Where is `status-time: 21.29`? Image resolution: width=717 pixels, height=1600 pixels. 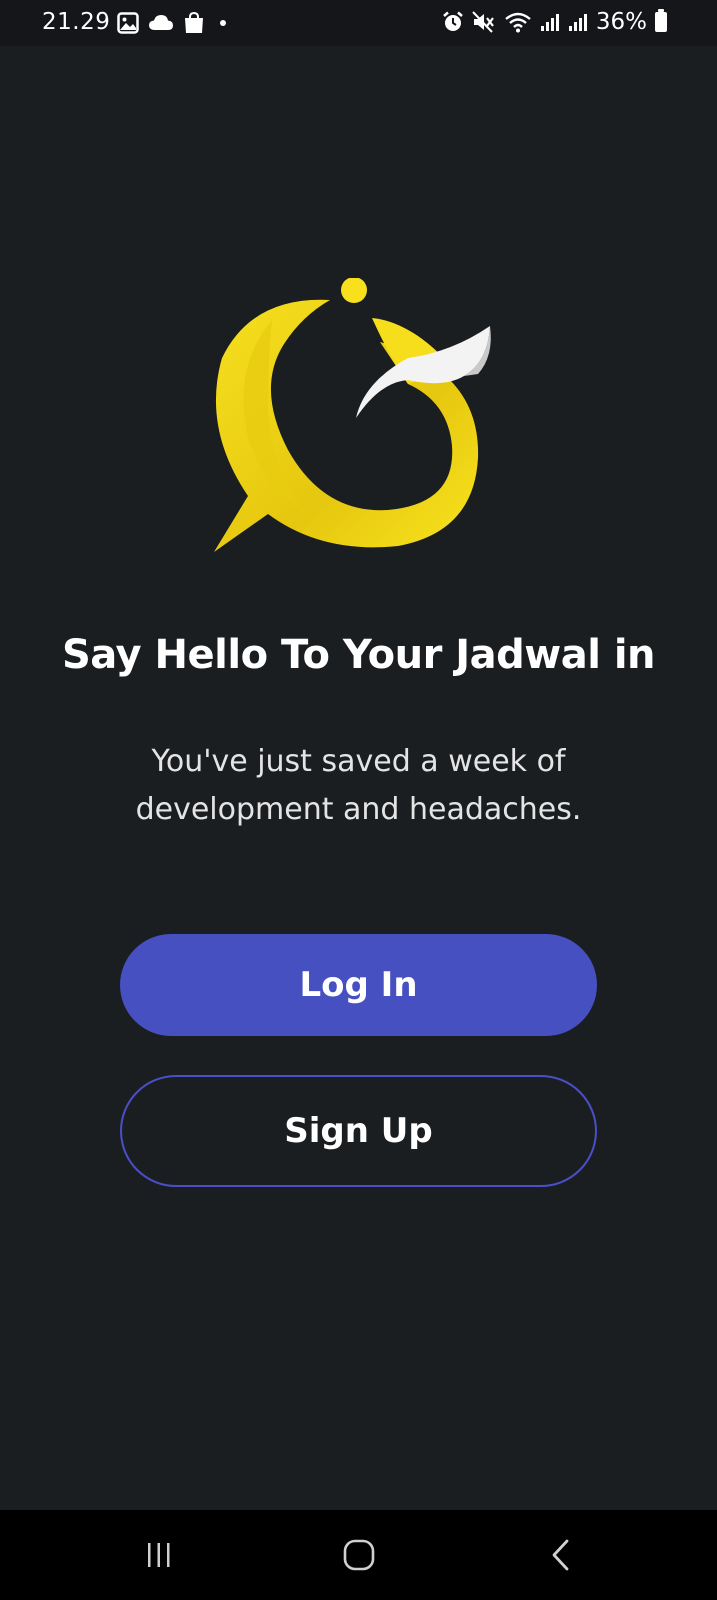
status-time: 21.29 is located at coordinates (76, 22).